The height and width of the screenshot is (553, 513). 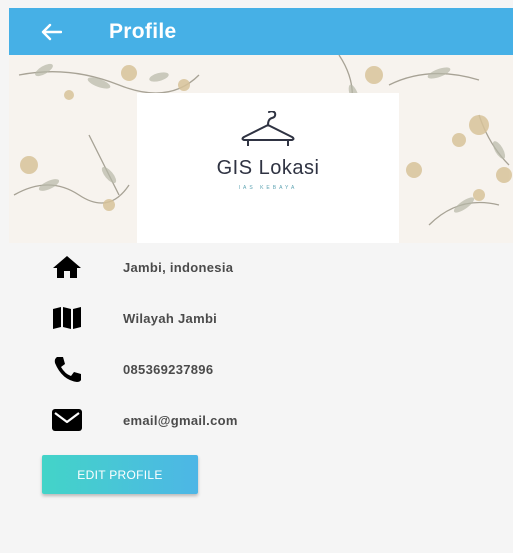 I want to click on phone-text: 085369237896, so click(x=168, y=369).